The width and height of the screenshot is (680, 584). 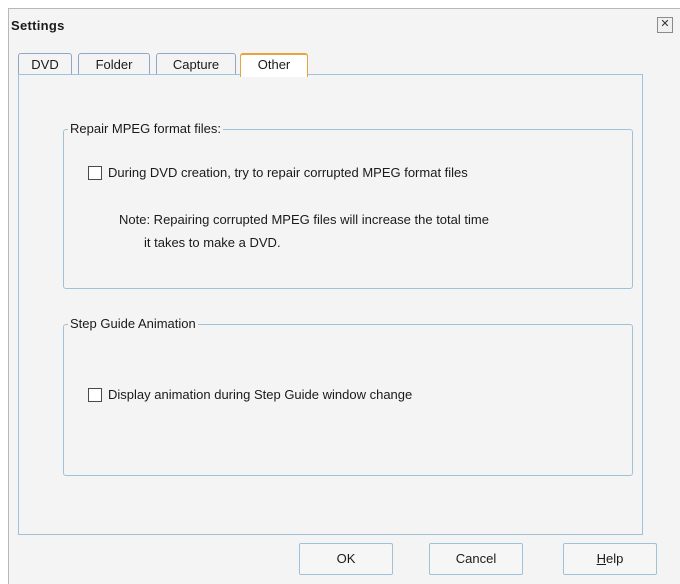 What do you see at coordinates (665, 25) in the screenshot?
I see `close-icon: ✕` at bounding box center [665, 25].